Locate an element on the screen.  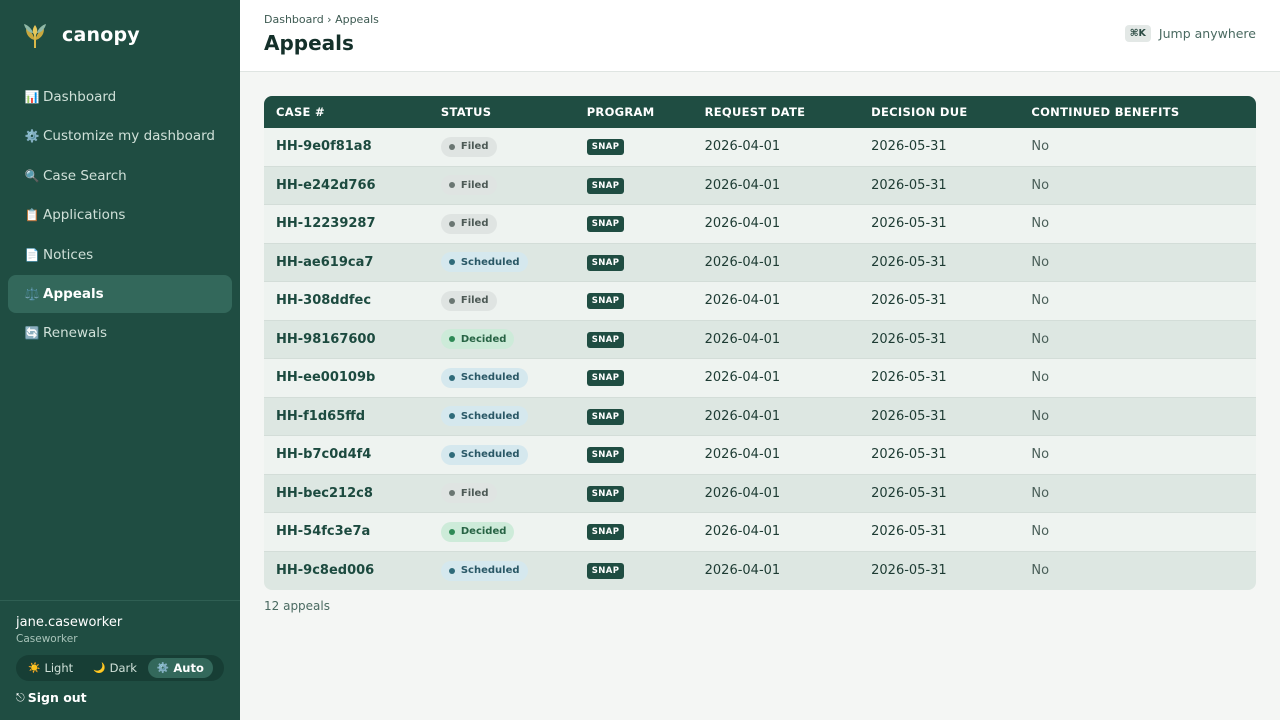
column-header: CONTINUED BENEFITS is located at coordinates (1137, 112).